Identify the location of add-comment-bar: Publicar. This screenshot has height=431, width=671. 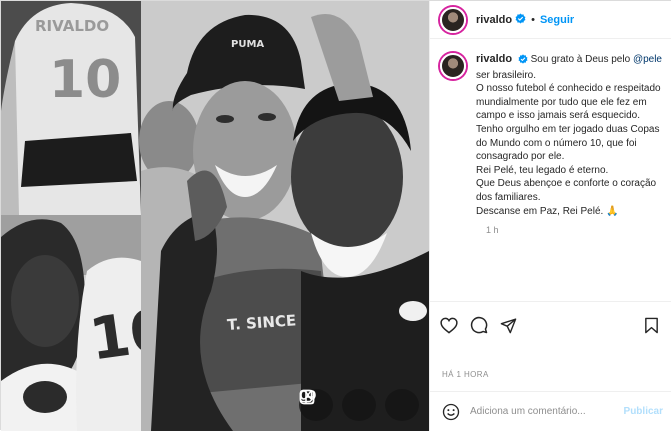
(550, 411).